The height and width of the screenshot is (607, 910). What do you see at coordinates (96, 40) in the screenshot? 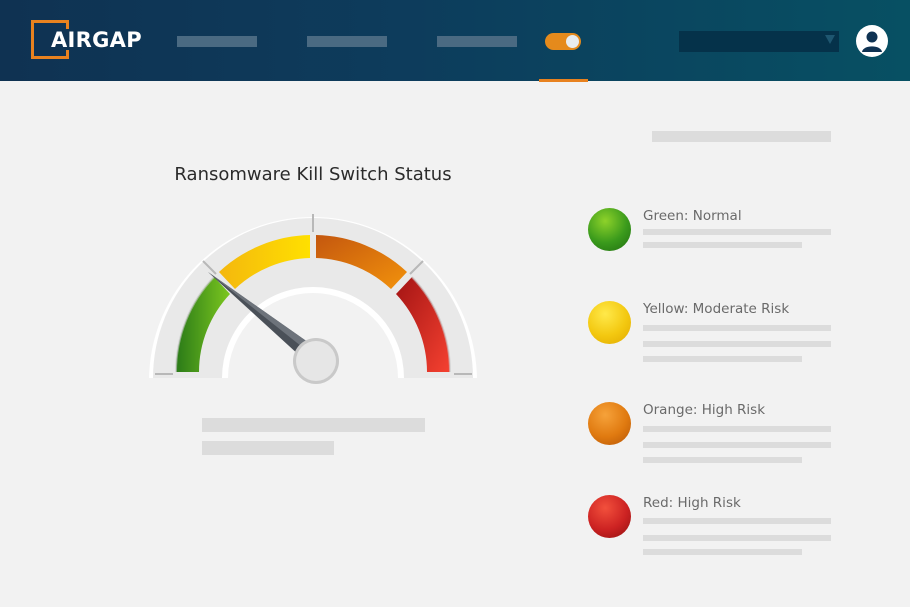
I see `logo-text: AIRGAP` at bounding box center [96, 40].